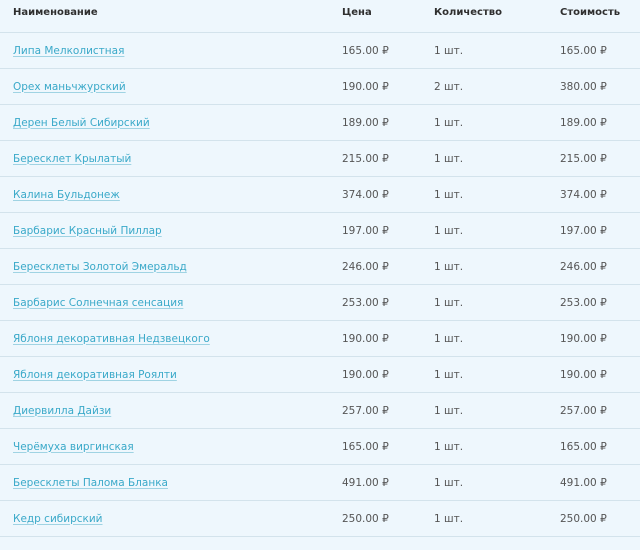 This screenshot has width=640, height=550. I want to click on product-name-cell: Бересклет Крылатый, so click(72, 158).